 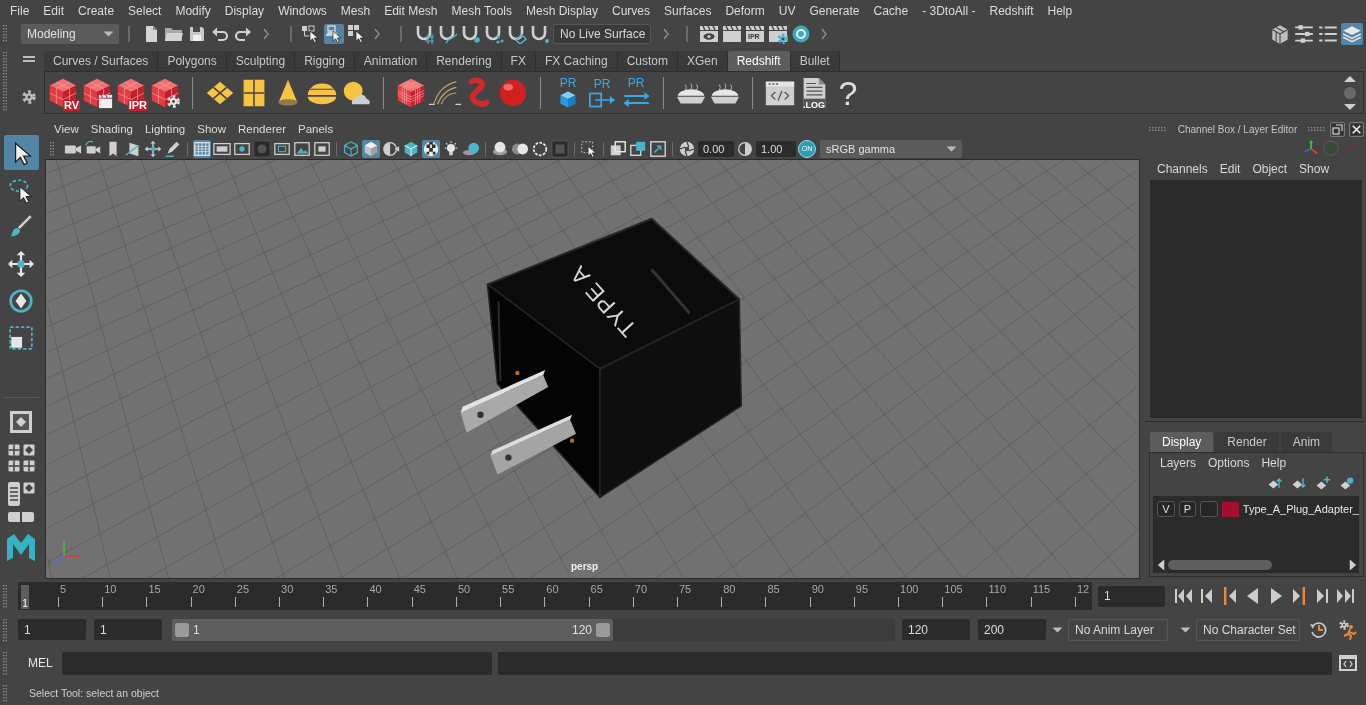 What do you see at coordinates (334, 33) in the screenshot?
I see `object-cursor-icon` at bounding box center [334, 33].